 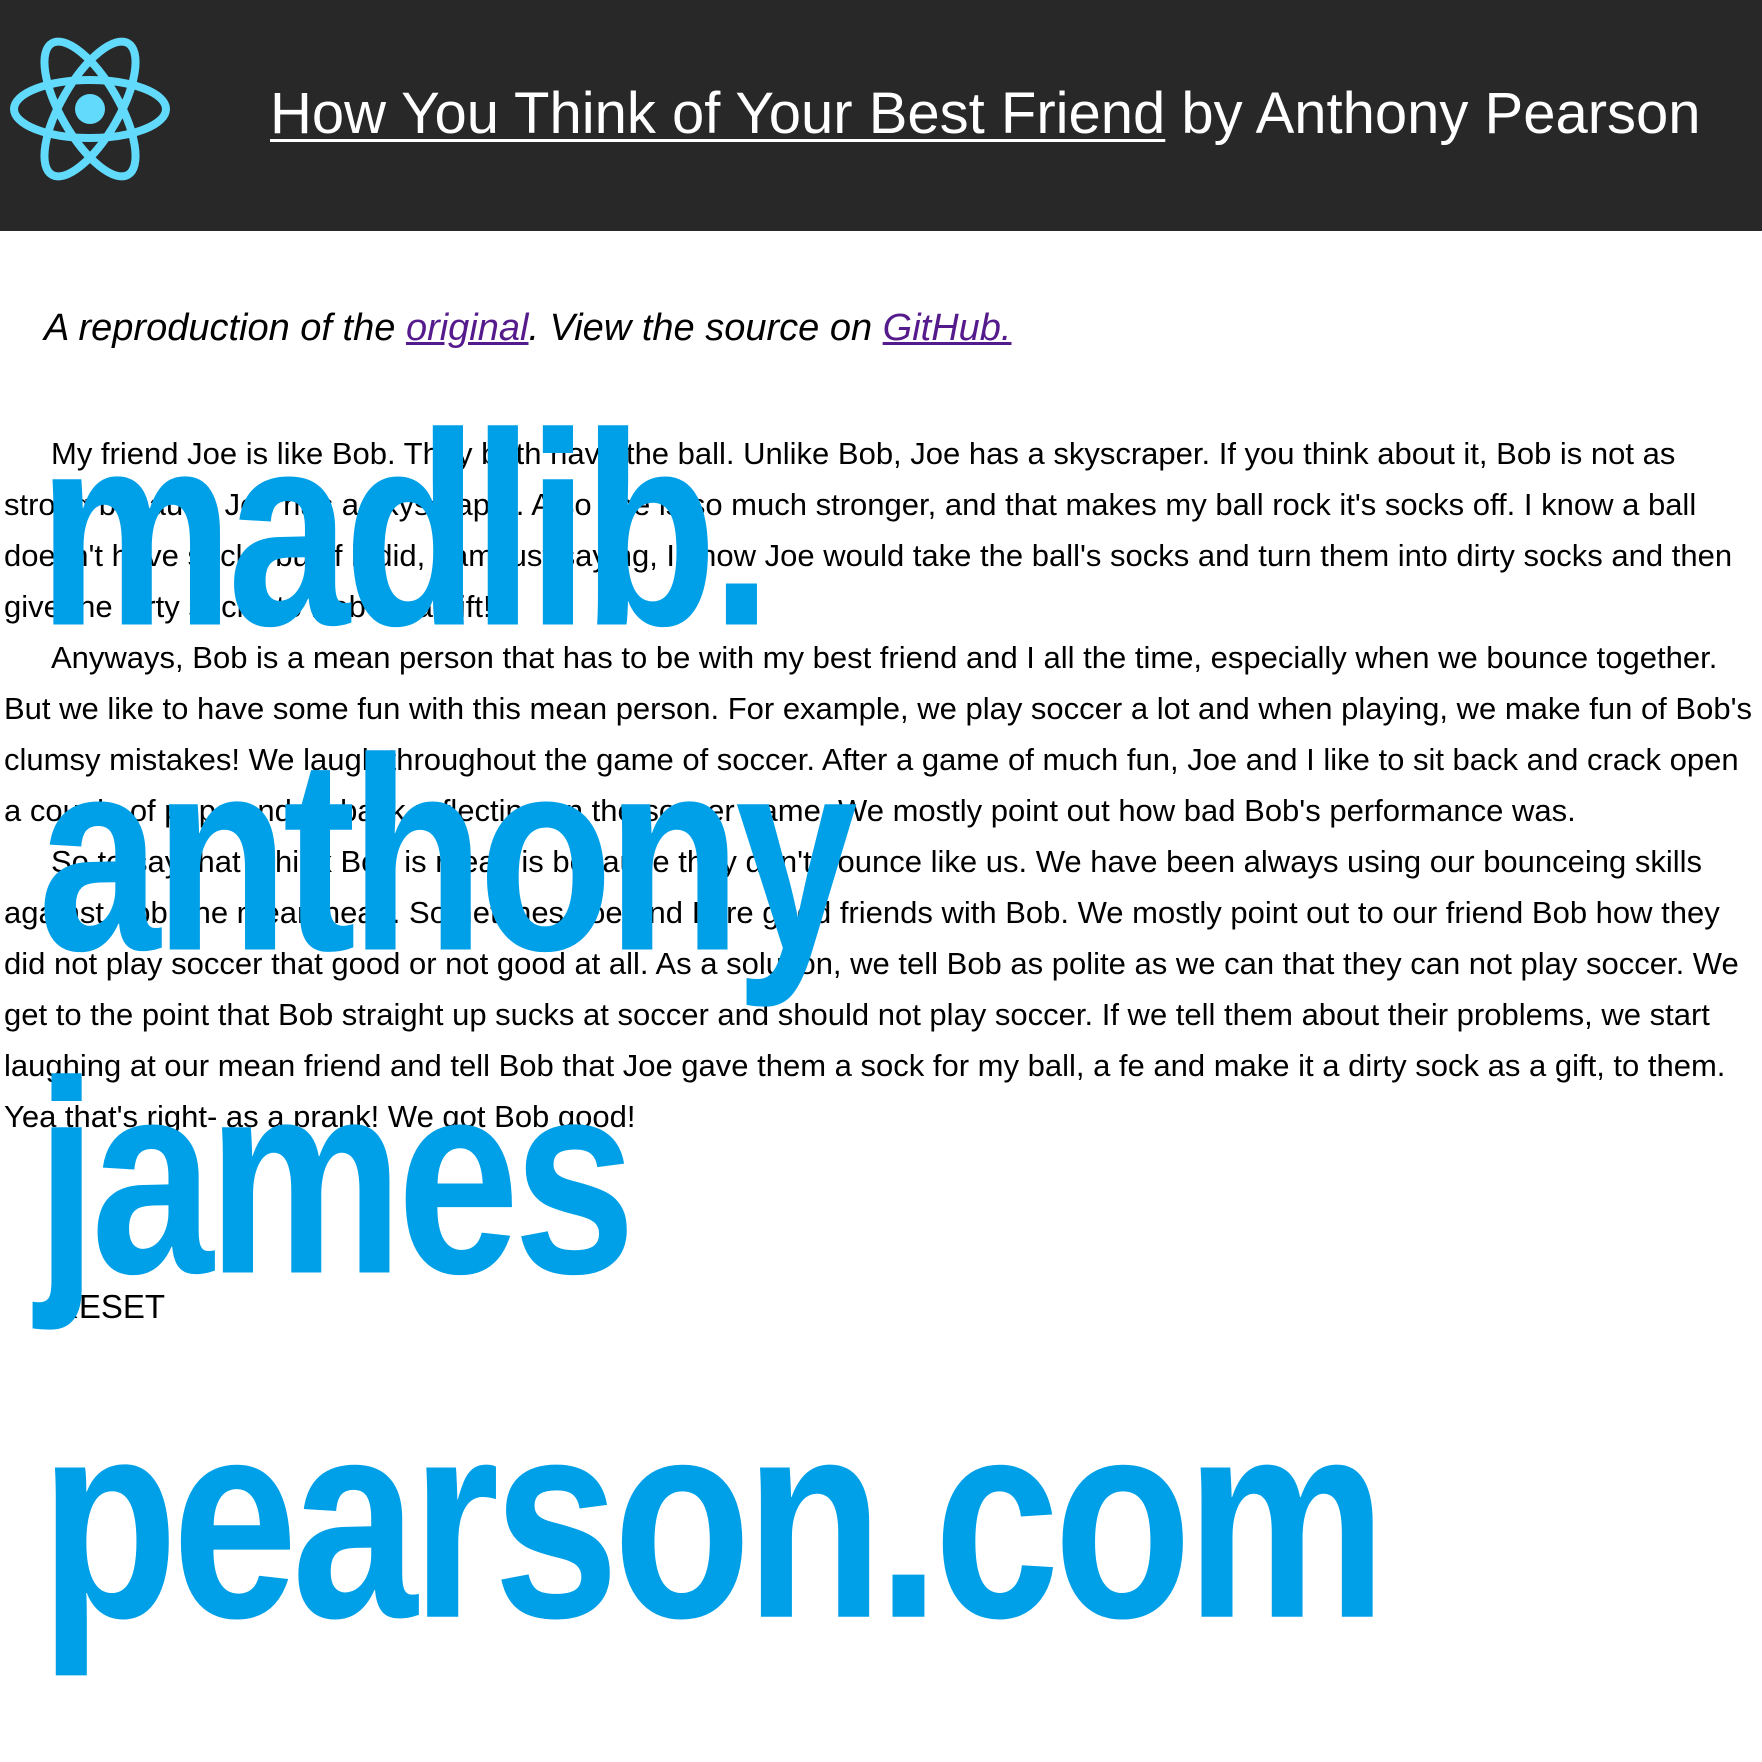 I want to click on reset-button: RESET, so click(x=110, y=1307).